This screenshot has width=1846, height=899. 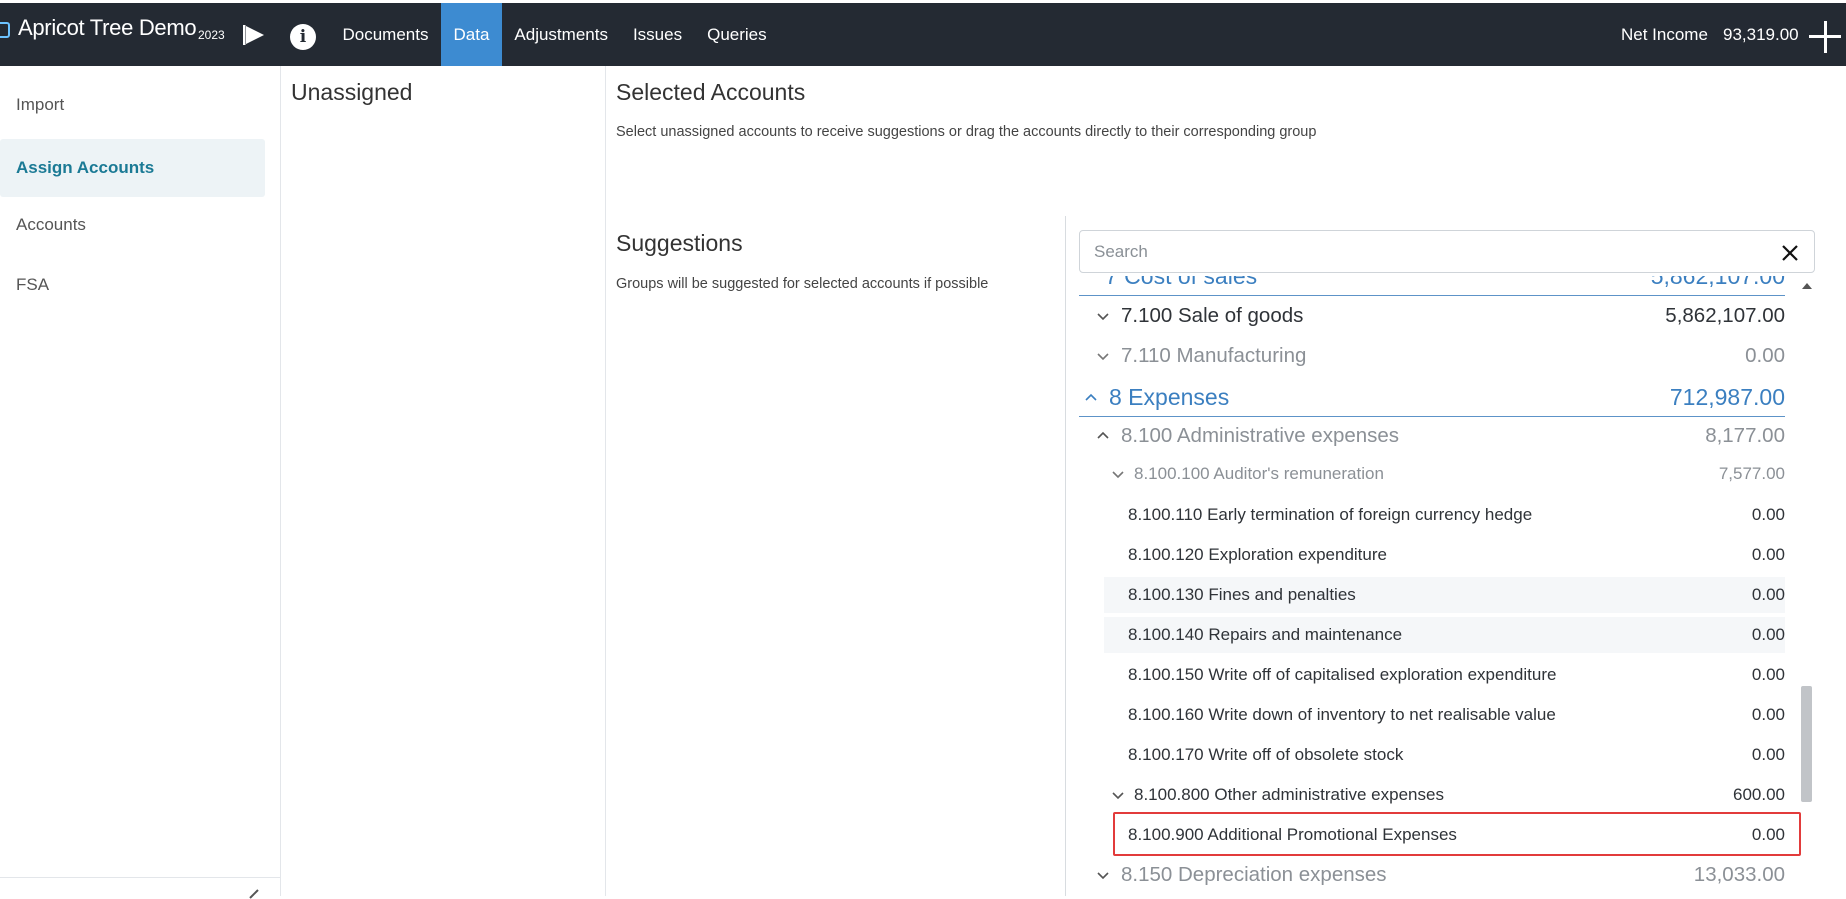 I want to click on tree-leaf-row: 8.100.140 Repairs and maintenance 0.00, so click(x=1444, y=635).